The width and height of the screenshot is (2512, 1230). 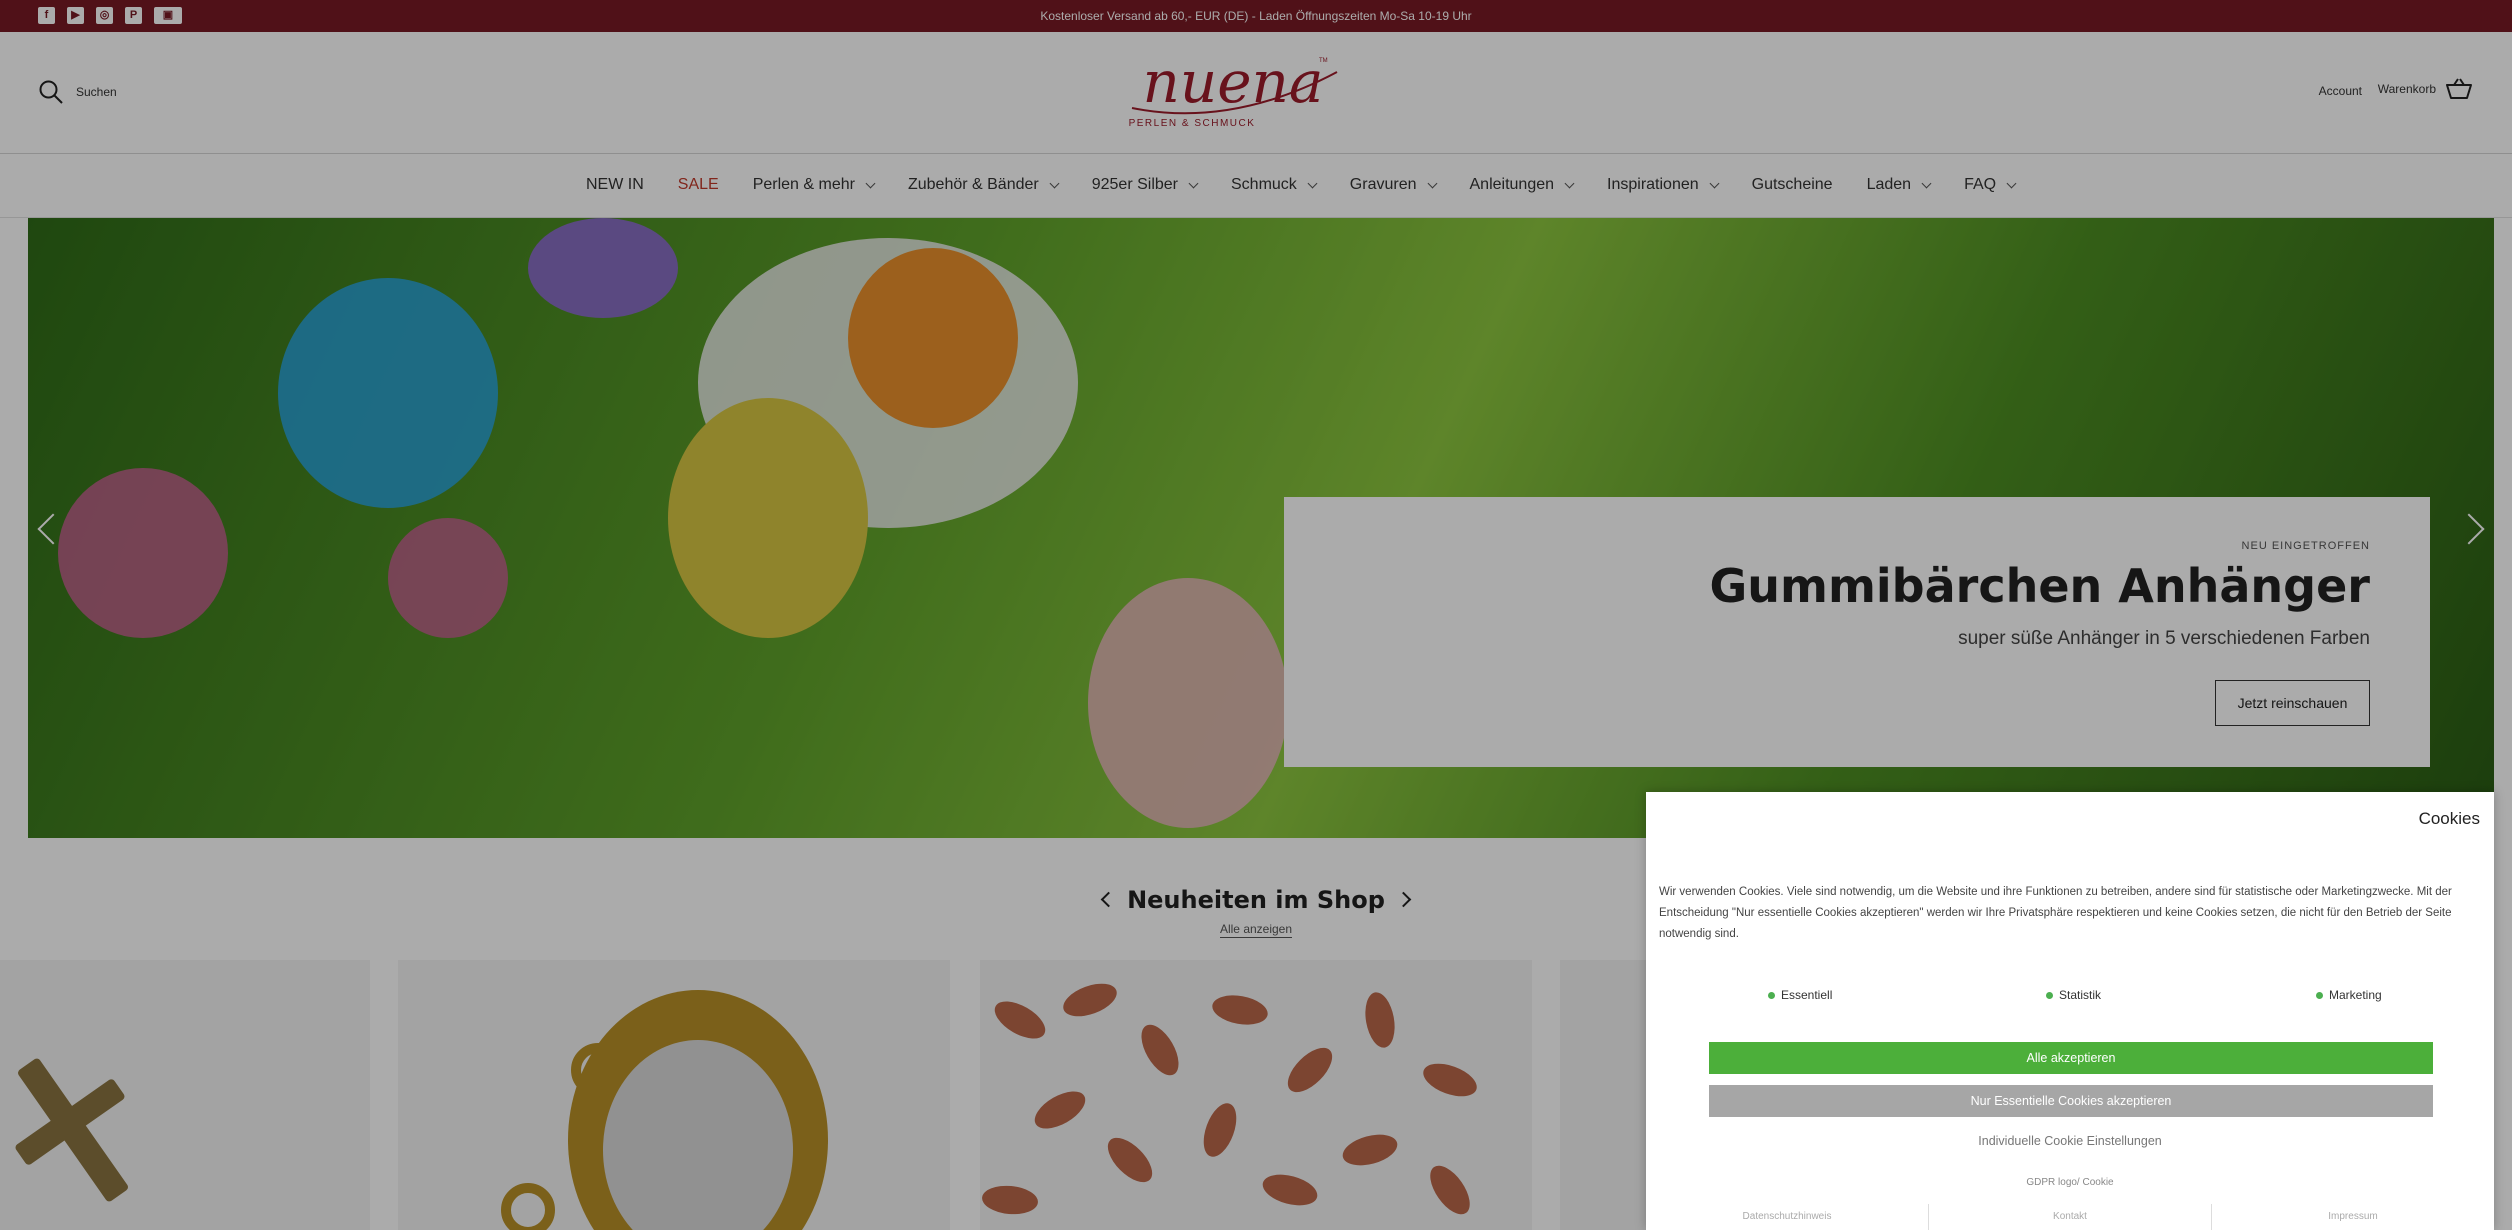 I want to click on cookie-category-marketing: Marketing, so click(x=2349, y=995).